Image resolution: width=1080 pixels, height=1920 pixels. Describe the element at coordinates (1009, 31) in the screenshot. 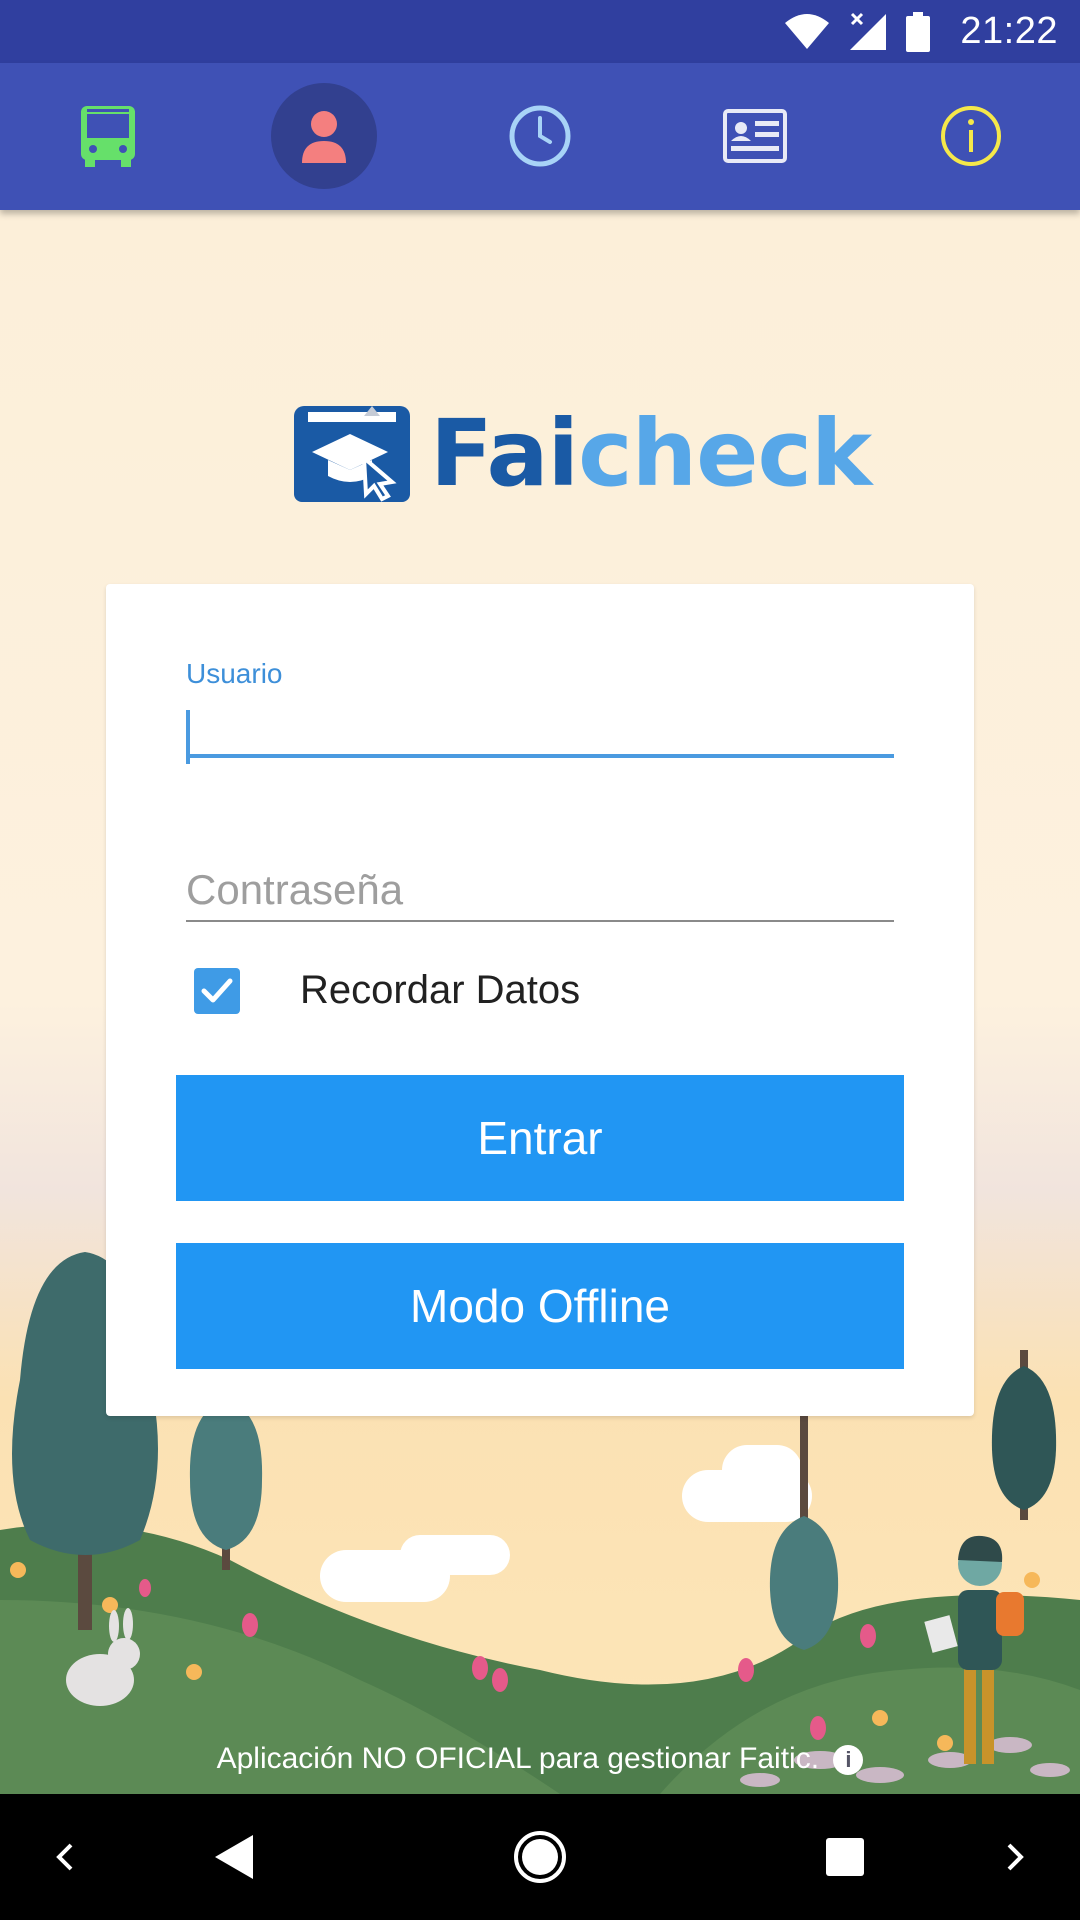

I see `status-time: 21:22` at that location.